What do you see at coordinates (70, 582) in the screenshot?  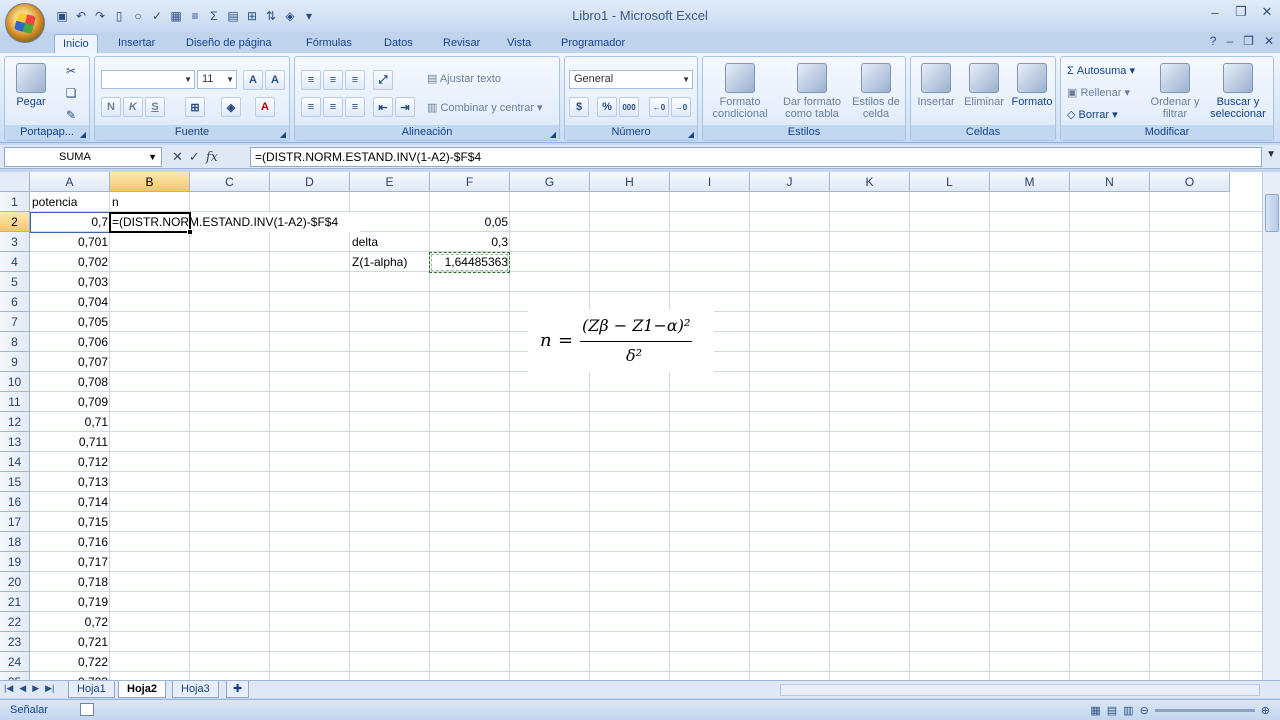 I see `cell-a20: 0,718` at bounding box center [70, 582].